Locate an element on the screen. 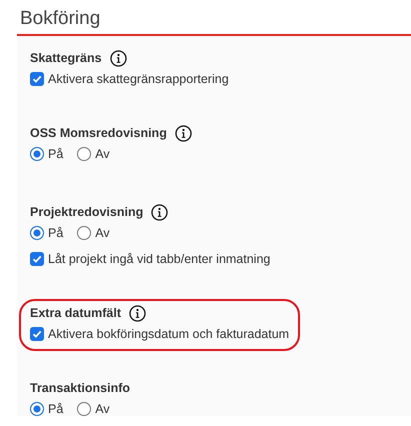 Image resolution: width=411 pixels, height=426 pixels. section-heading: Transaktionsinfo is located at coordinates (80, 388).